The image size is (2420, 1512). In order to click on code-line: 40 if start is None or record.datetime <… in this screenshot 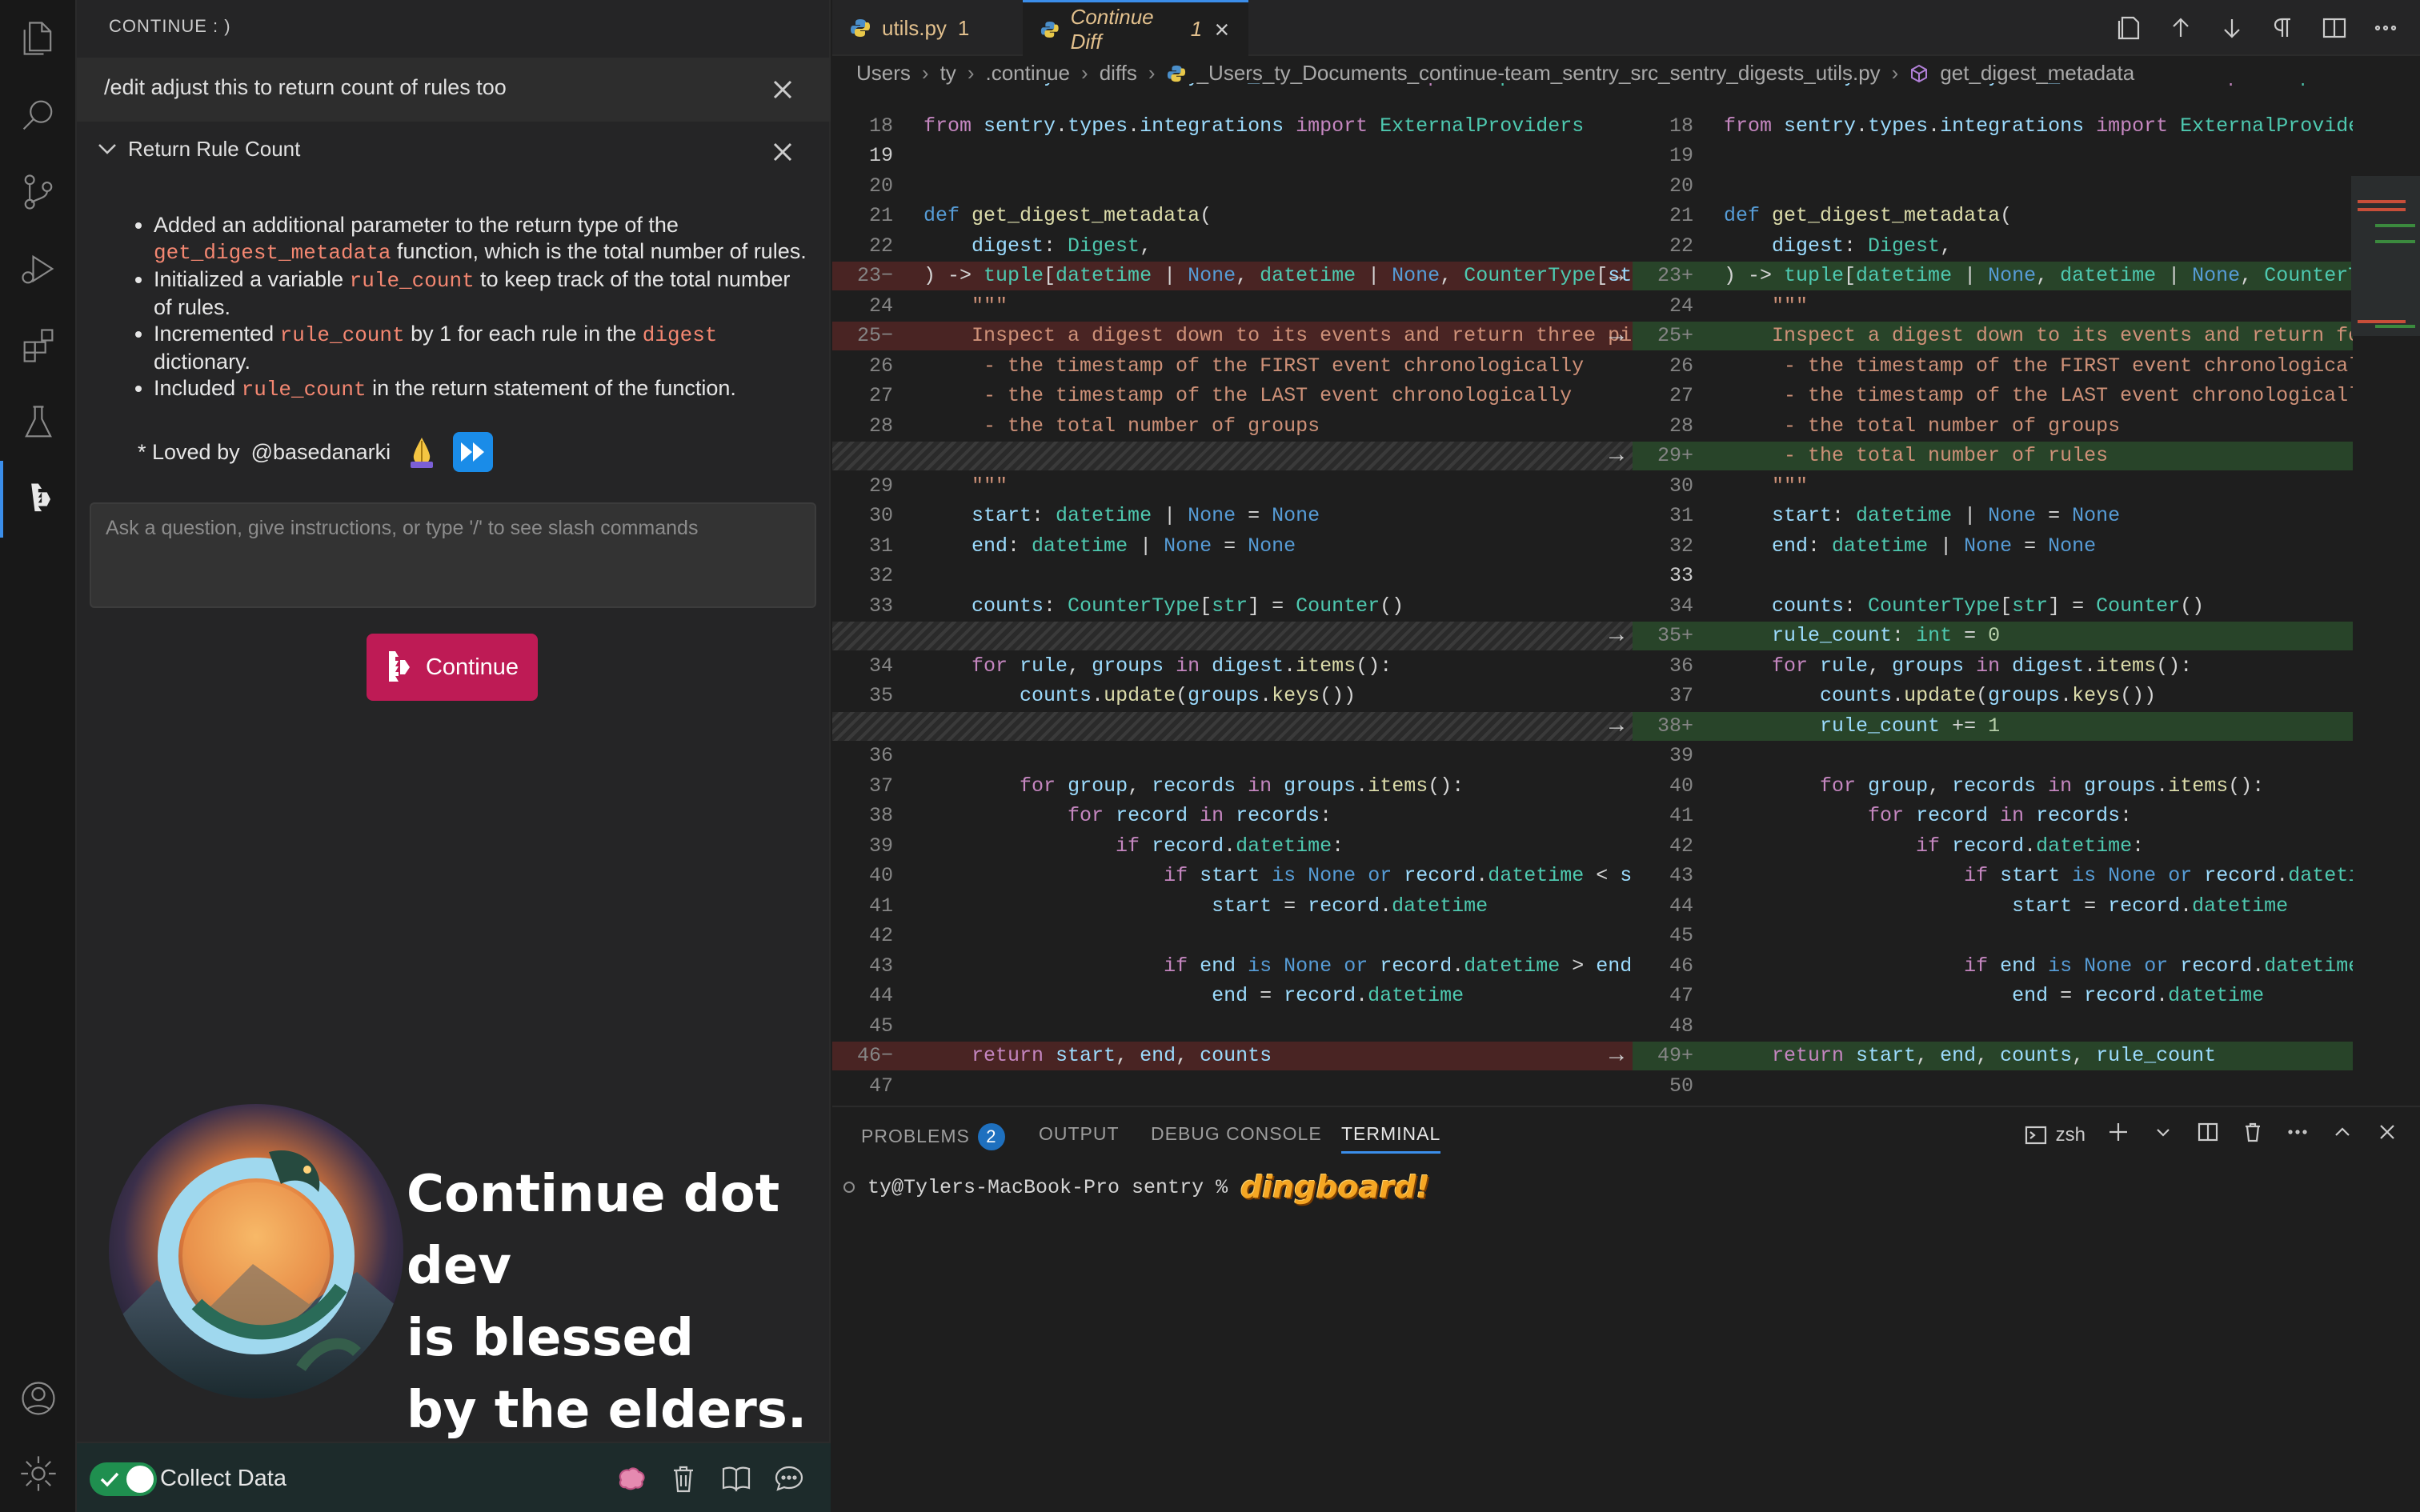, I will do `click(1232, 876)`.